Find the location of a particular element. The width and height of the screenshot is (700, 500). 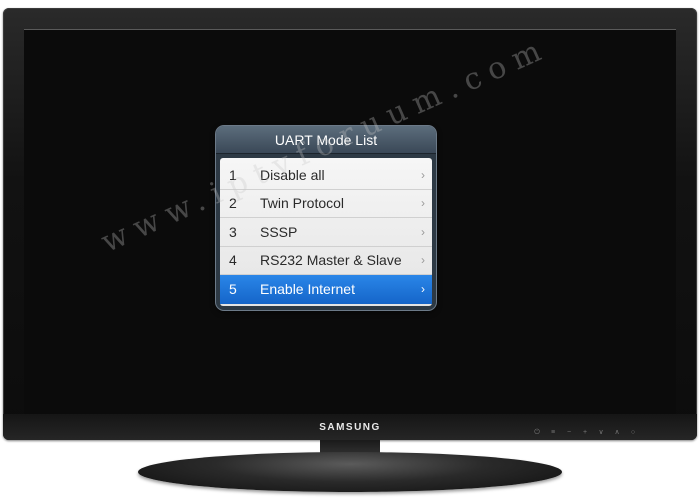

menu-item-rs232-master-slave: 4 RS232 Master & Slave › is located at coordinates (326, 261).